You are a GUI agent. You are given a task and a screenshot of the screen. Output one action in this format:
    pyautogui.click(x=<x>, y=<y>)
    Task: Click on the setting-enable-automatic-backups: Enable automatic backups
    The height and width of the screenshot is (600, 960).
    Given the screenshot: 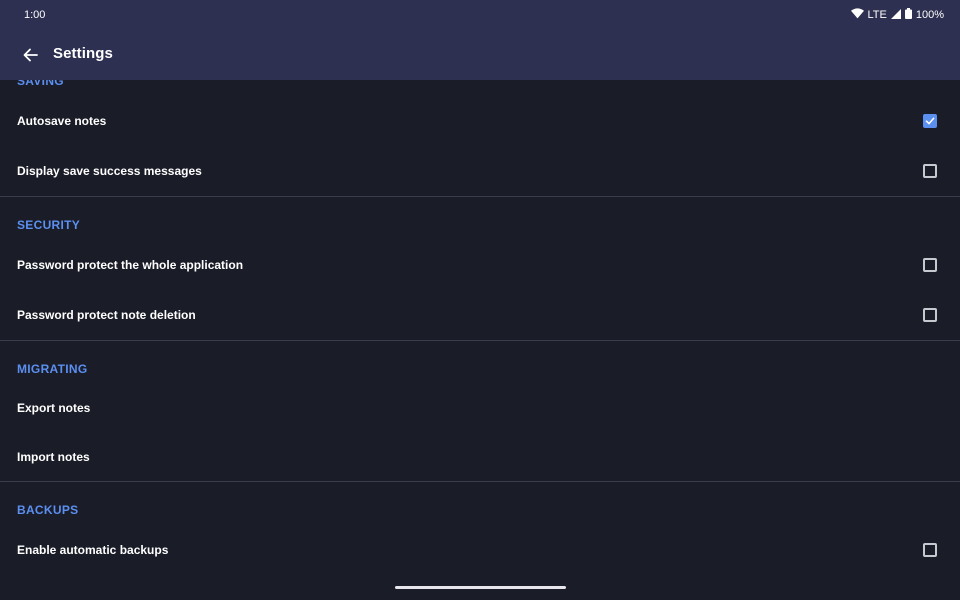 What is the action you would take?
    pyautogui.click(x=480, y=550)
    